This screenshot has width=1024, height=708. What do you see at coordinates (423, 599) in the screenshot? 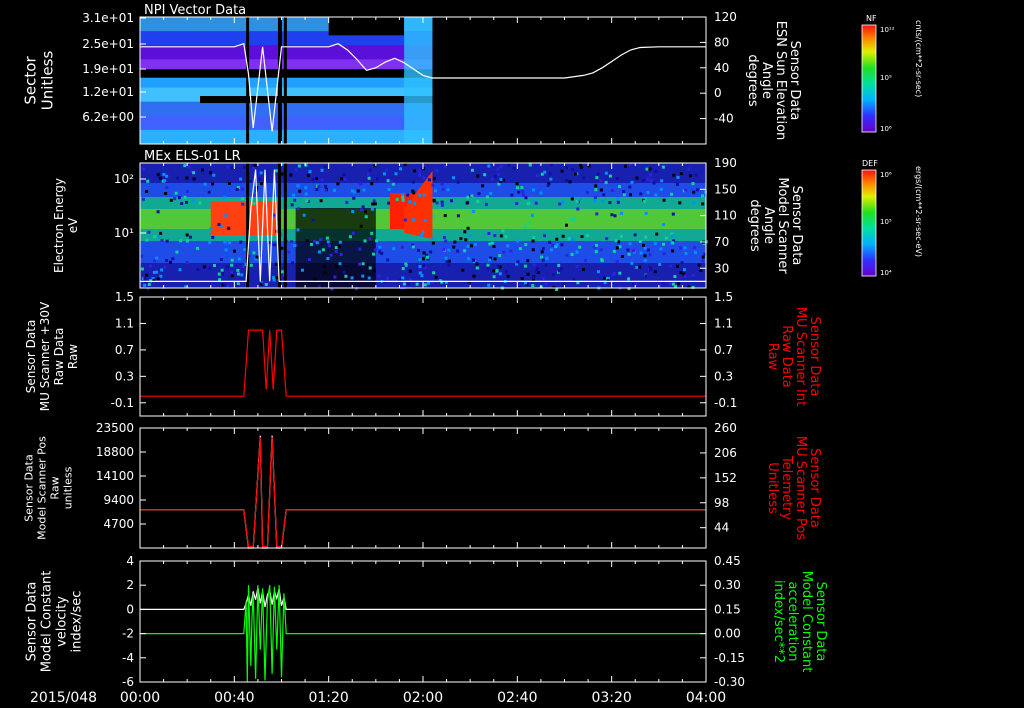
I see `series-model-constant-velocity` at bounding box center [423, 599].